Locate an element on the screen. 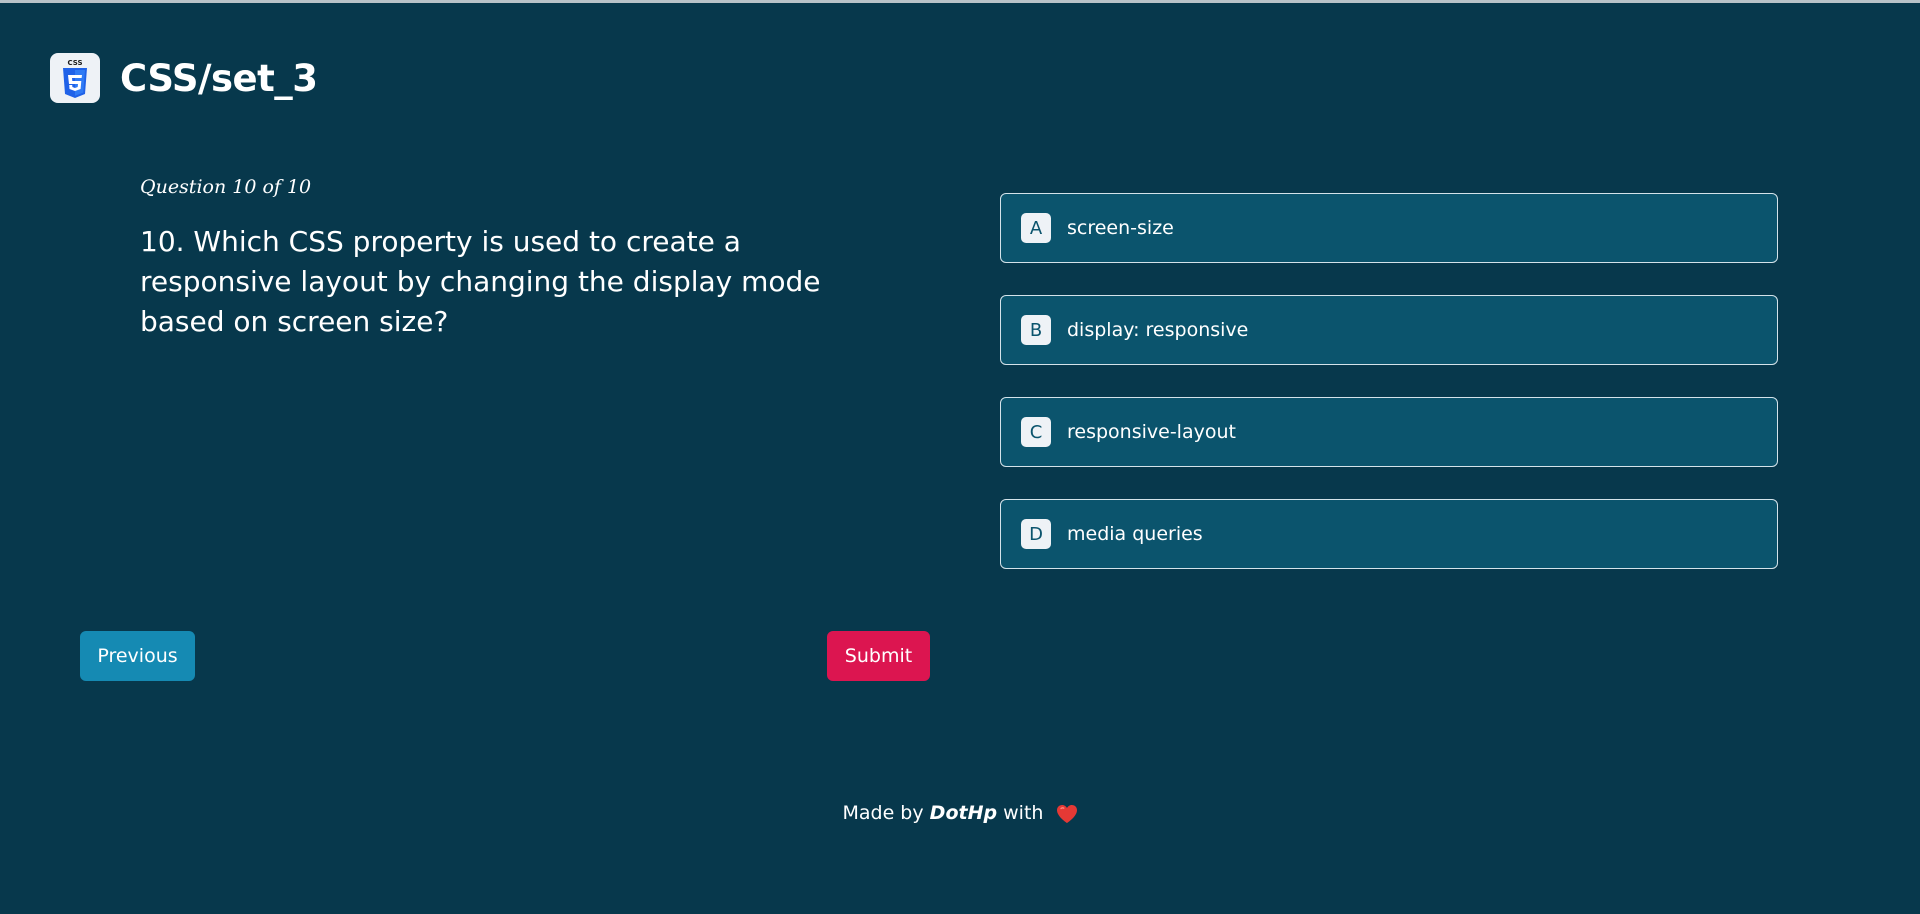  option-letter: B is located at coordinates (1036, 330).